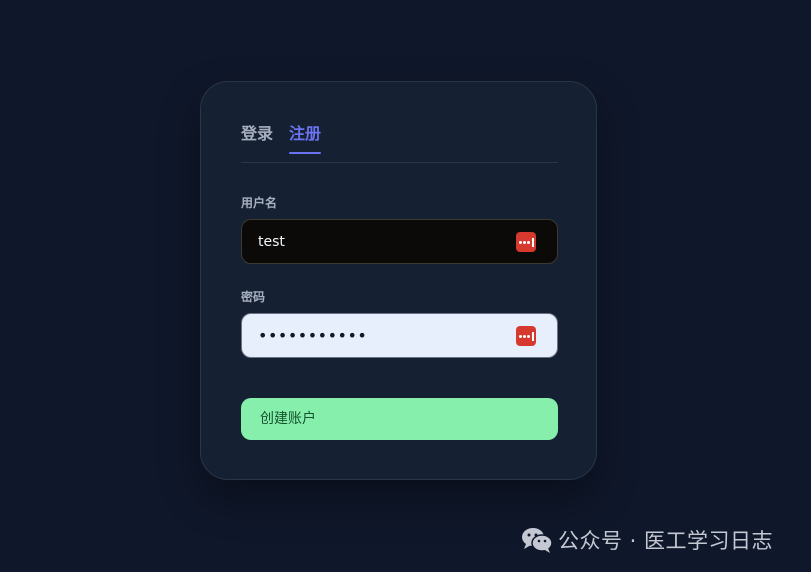 Image resolution: width=811 pixels, height=572 pixels. Describe the element at coordinates (257, 134) in the screenshot. I see `tab-login: 登录` at that location.